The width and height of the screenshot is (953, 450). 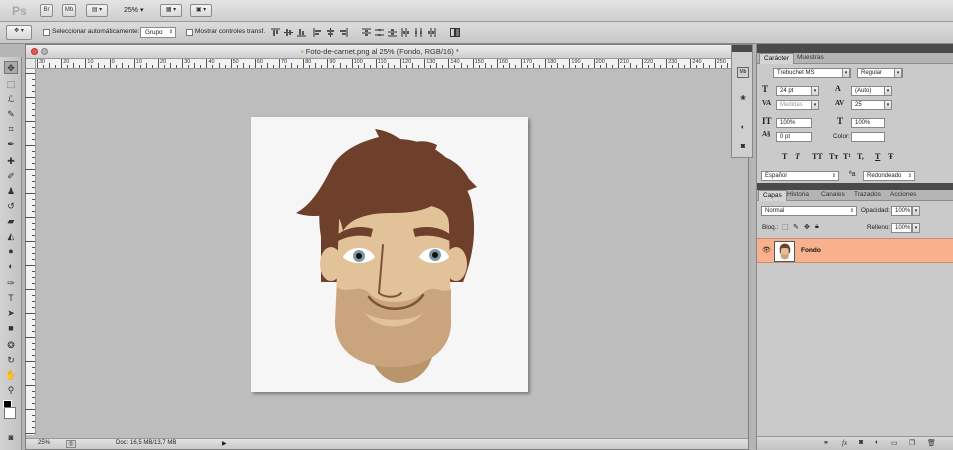 What do you see at coordinates (11, 251) in the screenshot?
I see `blur-tool-icon: ●` at bounding box center [11, 251].